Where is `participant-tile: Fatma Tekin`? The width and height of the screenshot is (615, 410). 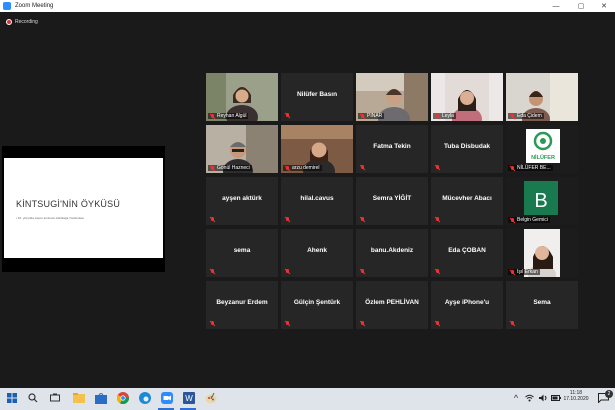 participant-tile: Fatma Tekin is located at coordinates (392, 149).